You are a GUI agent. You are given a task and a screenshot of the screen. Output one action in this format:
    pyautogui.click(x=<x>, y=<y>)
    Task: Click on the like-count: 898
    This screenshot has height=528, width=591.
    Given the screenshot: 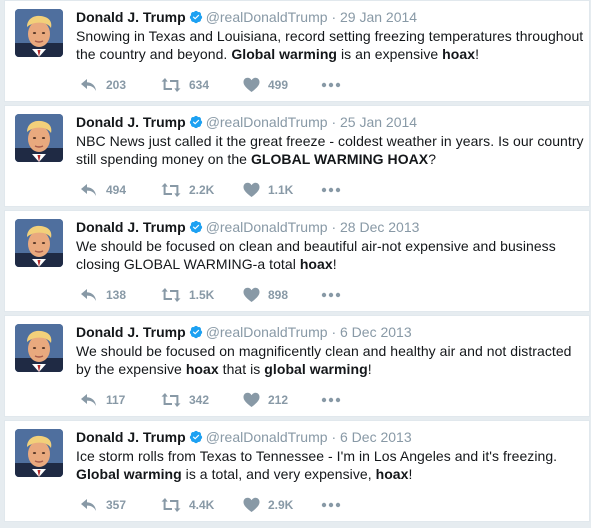 What is the action you would take?
    pyautogui.click(x=278, y=295)
    